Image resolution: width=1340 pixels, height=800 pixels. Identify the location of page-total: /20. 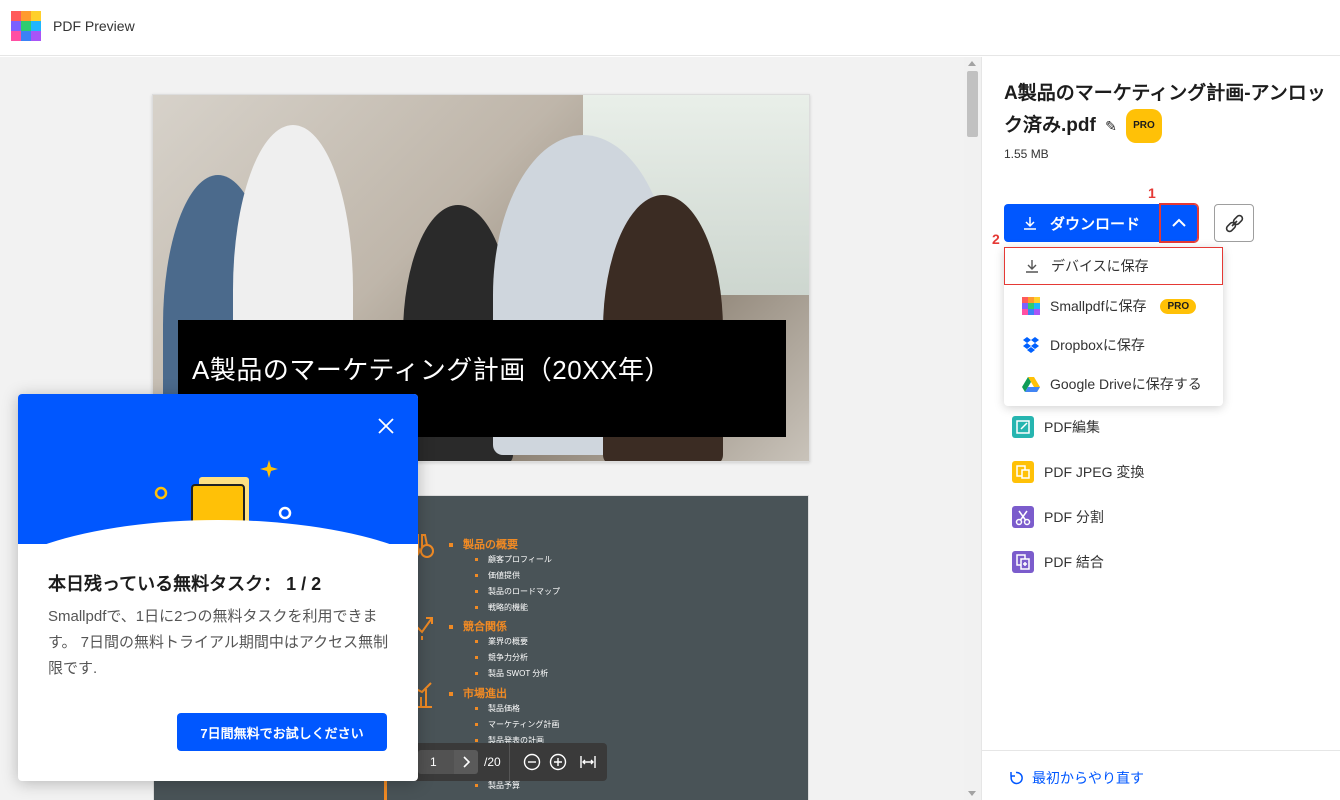
(492, 762).